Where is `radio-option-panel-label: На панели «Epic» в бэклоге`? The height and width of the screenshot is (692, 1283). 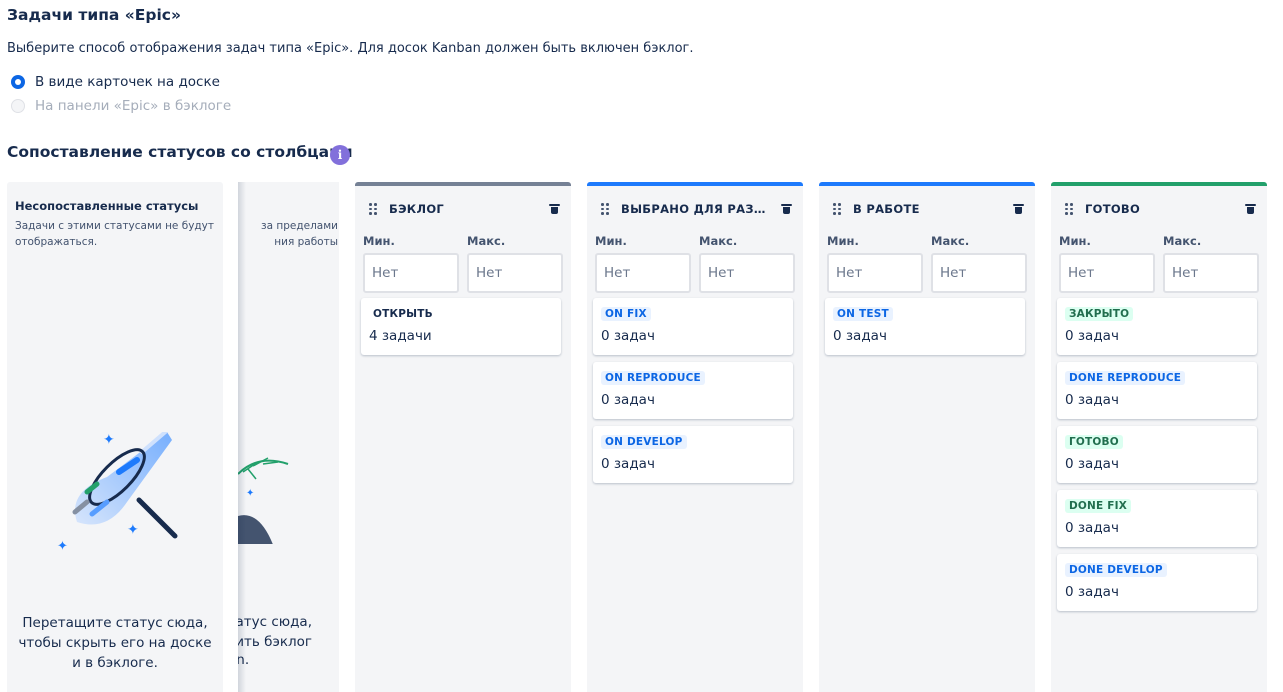 radio-option-panel-label: На панели «Epic» в бэклоге is located at coordinates (133, 106).